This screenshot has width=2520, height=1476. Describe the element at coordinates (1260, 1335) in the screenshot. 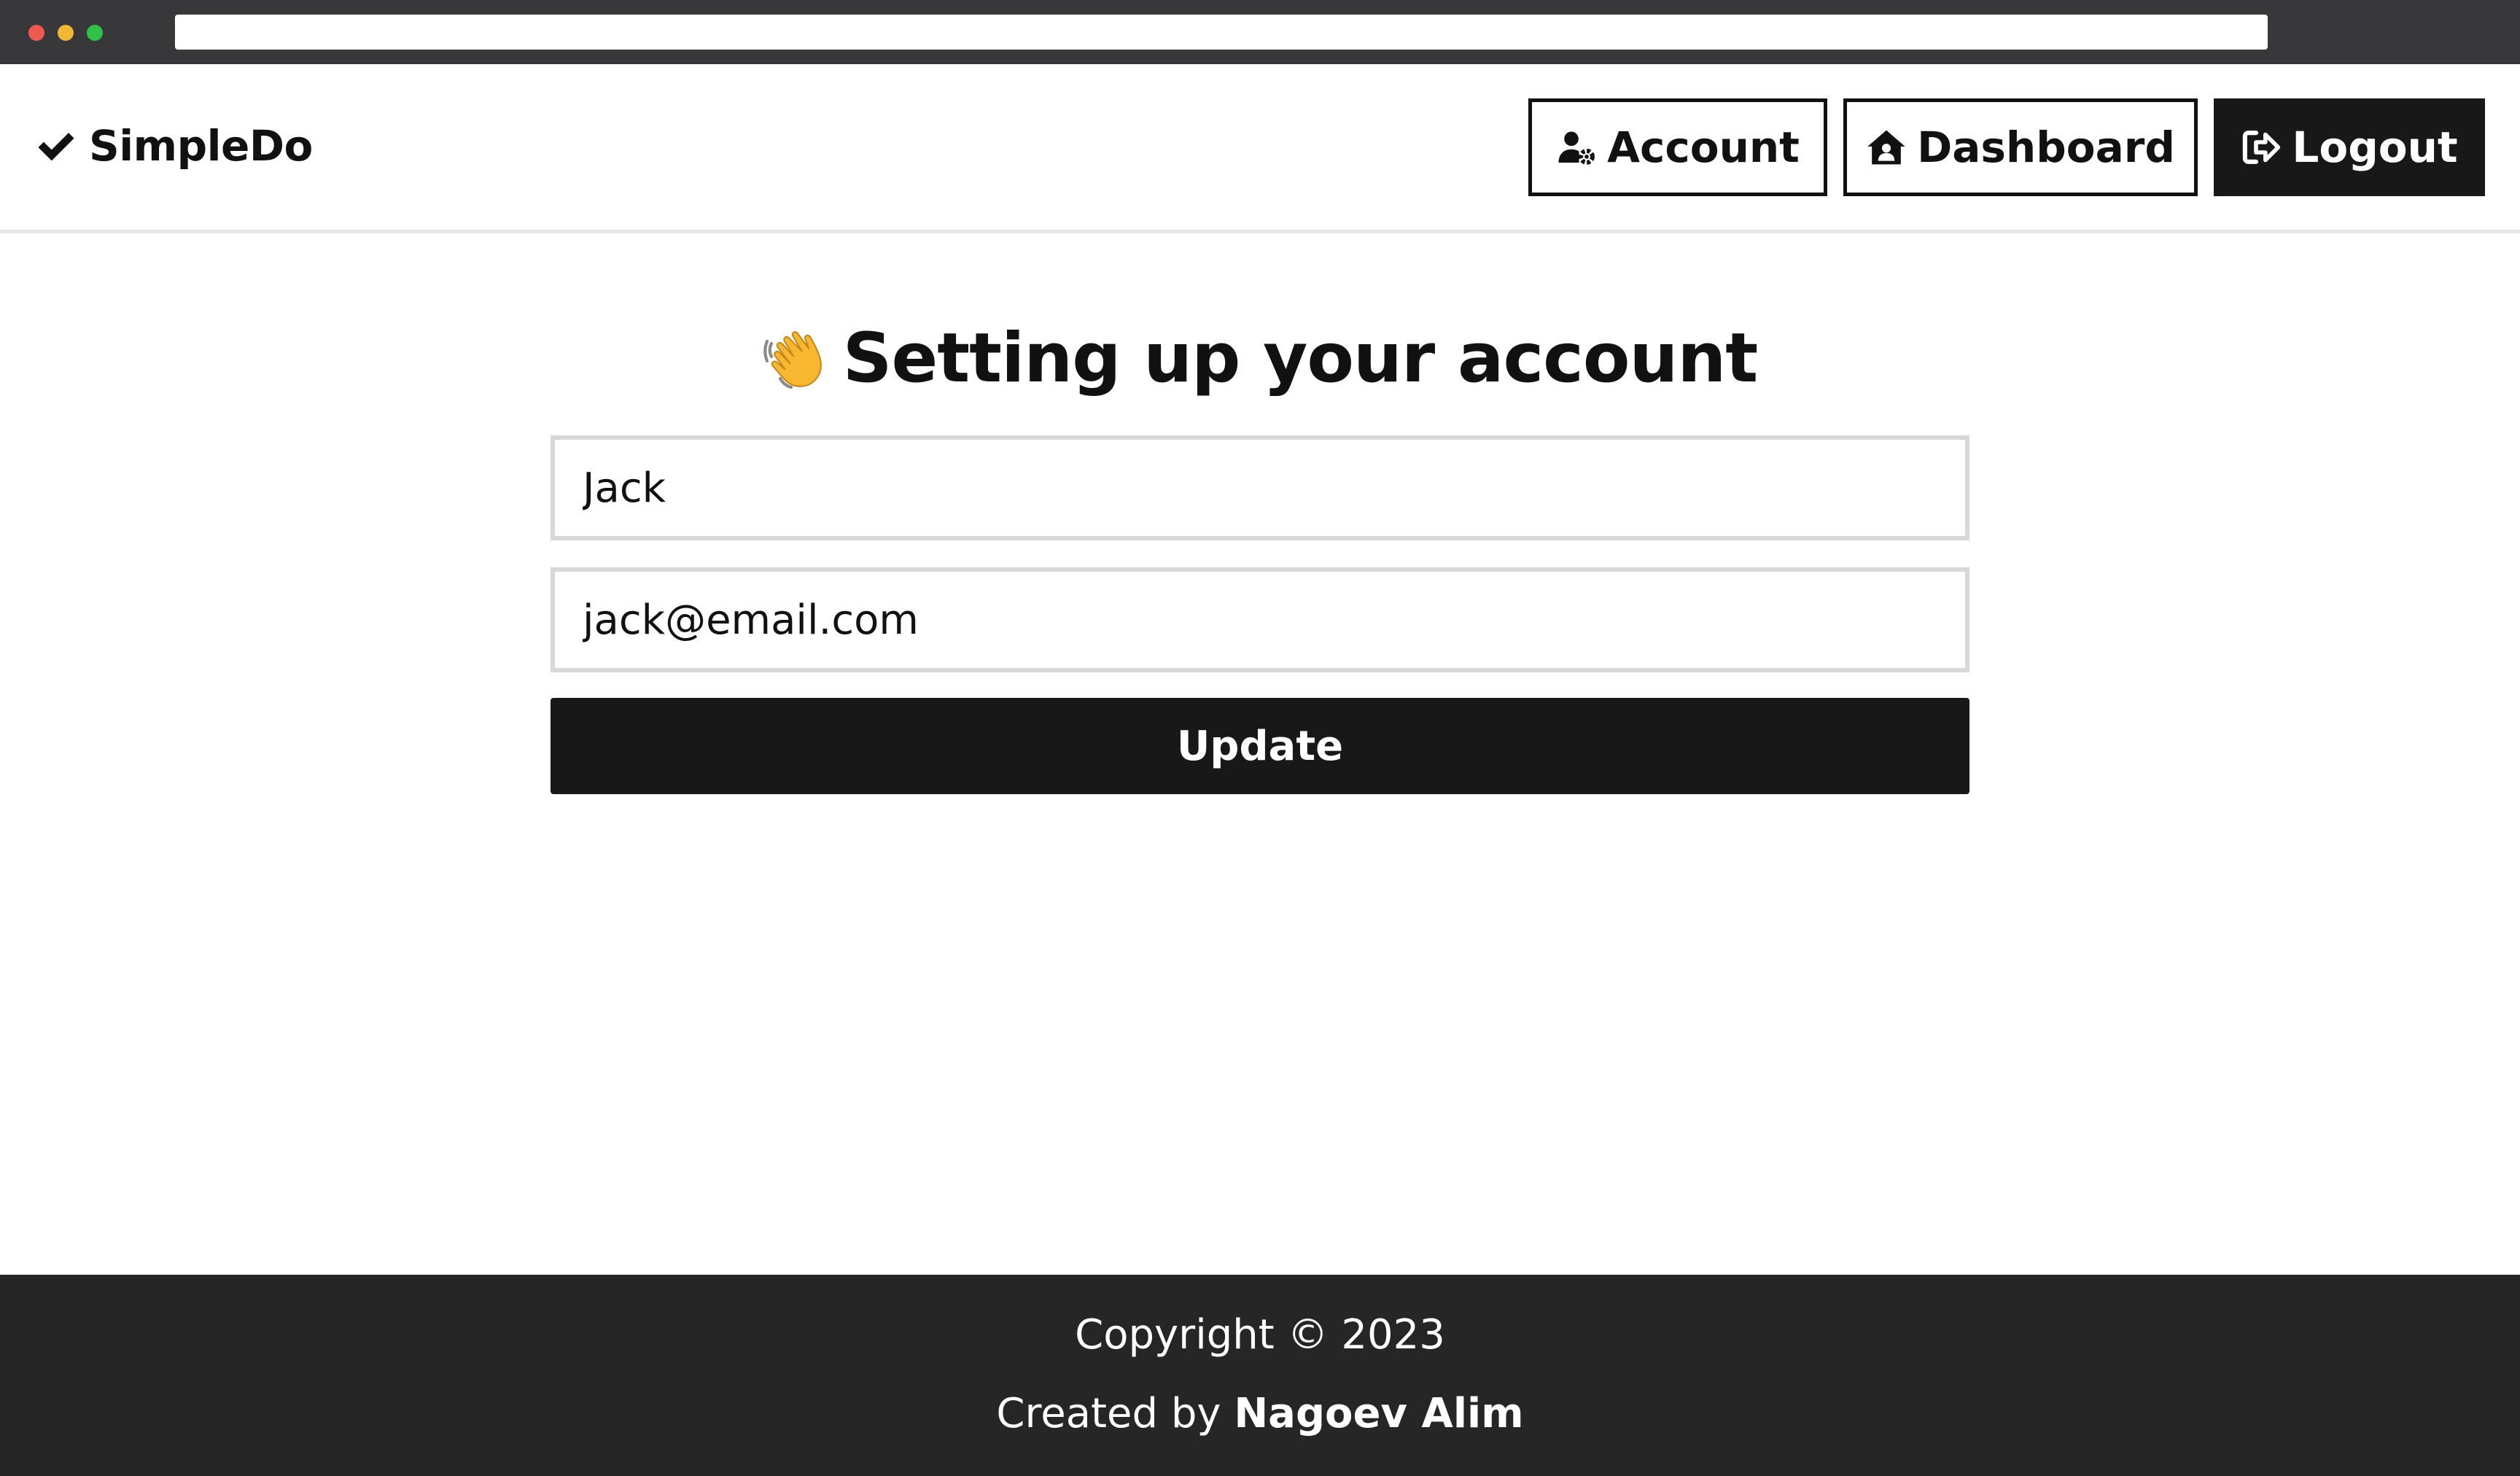

I see `copyright-text: Copyright © 2023` at that location.